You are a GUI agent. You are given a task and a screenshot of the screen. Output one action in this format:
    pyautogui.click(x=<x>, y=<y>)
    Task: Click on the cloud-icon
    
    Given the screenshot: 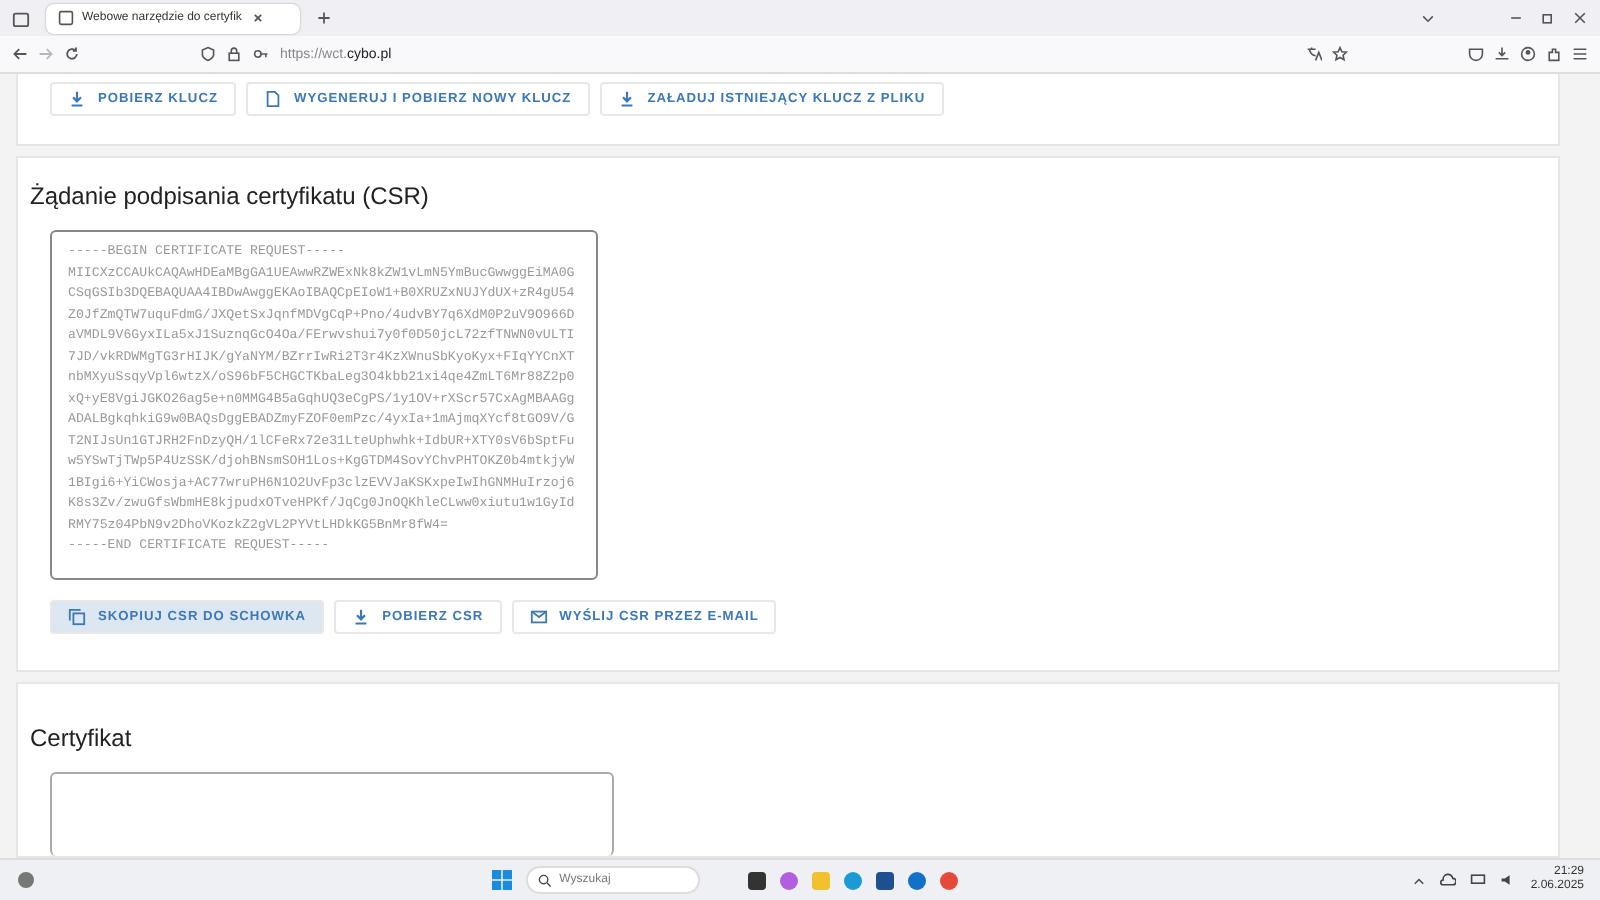 What is the action you would take?
    pyautogui.click(x=1448, y=880)
    